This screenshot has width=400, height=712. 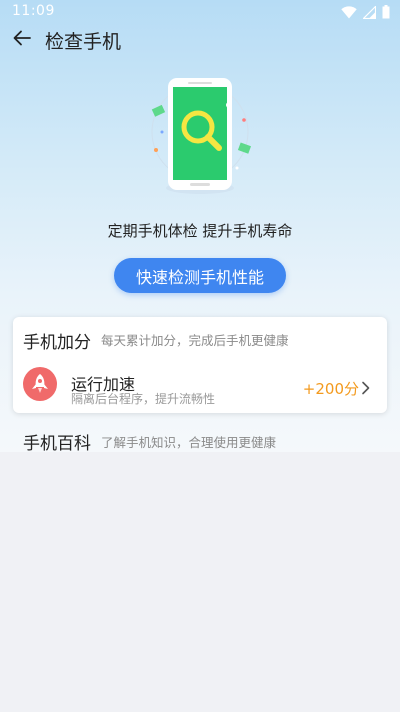 I want to click on status-icons, so click(x=365, y=12).